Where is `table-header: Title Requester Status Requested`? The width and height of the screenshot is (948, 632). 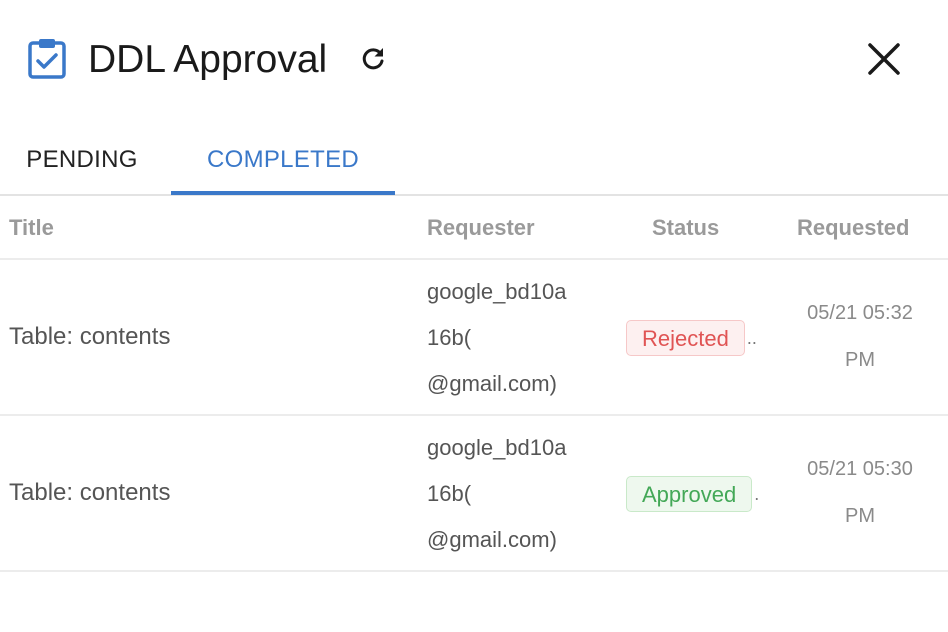 table-header: Title Requester Status Requested is located at coordinates (474, 228).